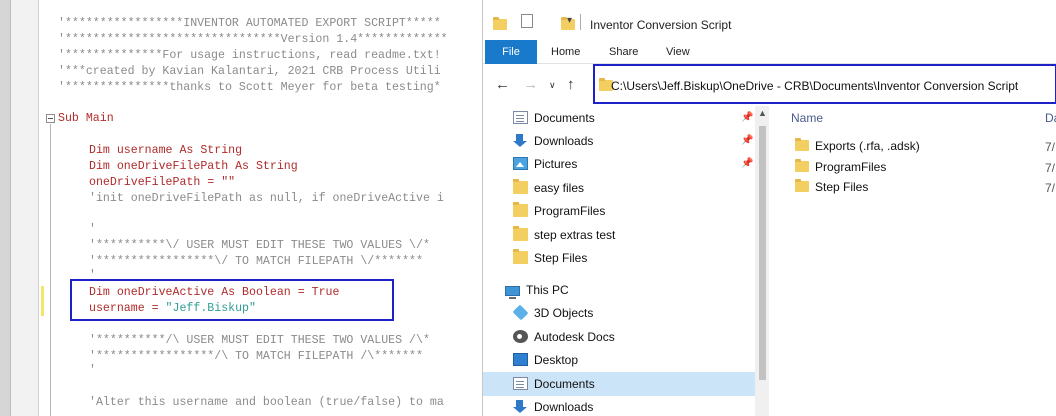 Image resolution: width=1056 pixels, height=416 pixels. What do you see at coordinates (580, 22) in the screenshot?
I see `title-separator` at bounding box center [580, 22].